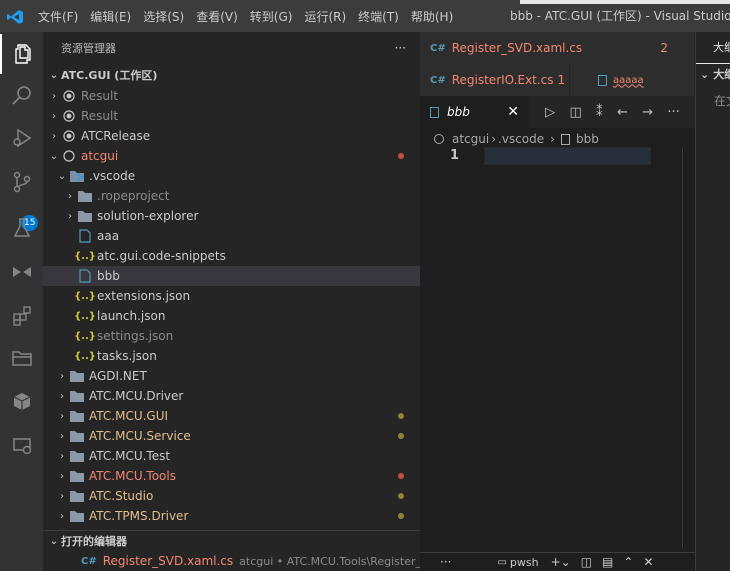  I want to click on tree-item: › AGDI.NET, so click(231, 376).